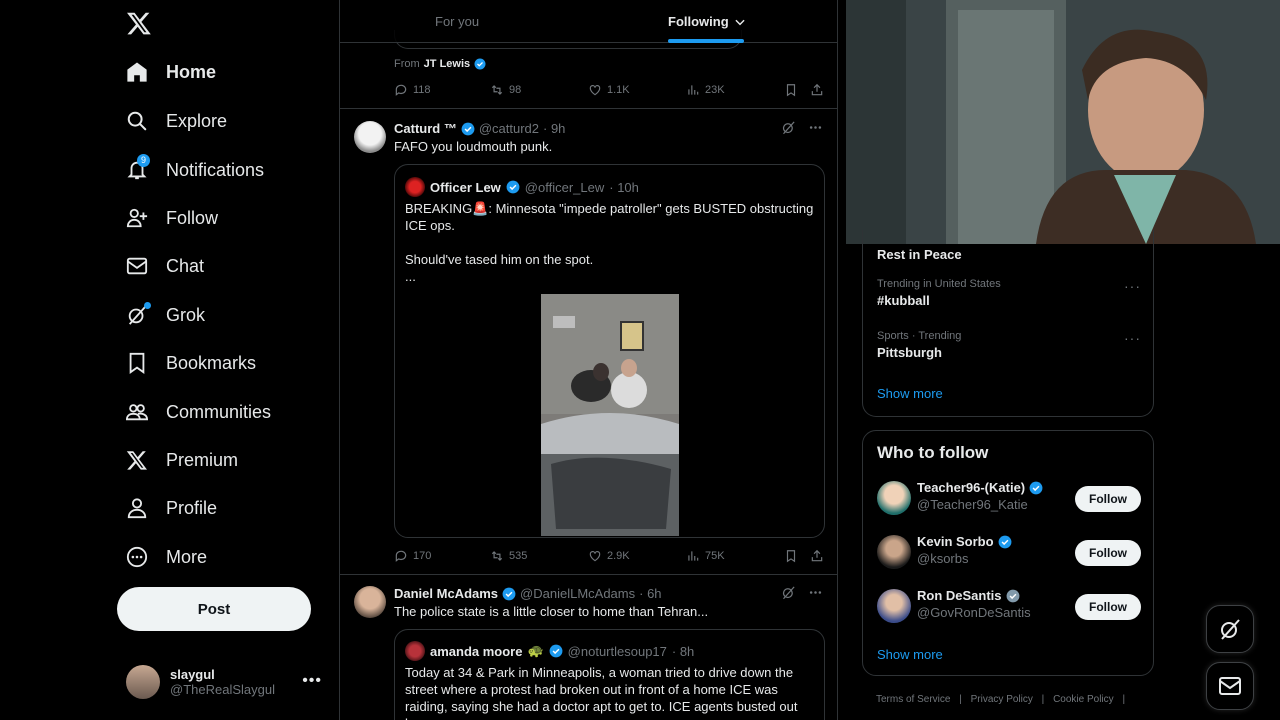 The width and height of the screenshot is (1280, 720). What do you see at coordinates (370, 602) in the screenshot?
I see `daniel-mcadams-avatar` at bounding box center [370, 602].